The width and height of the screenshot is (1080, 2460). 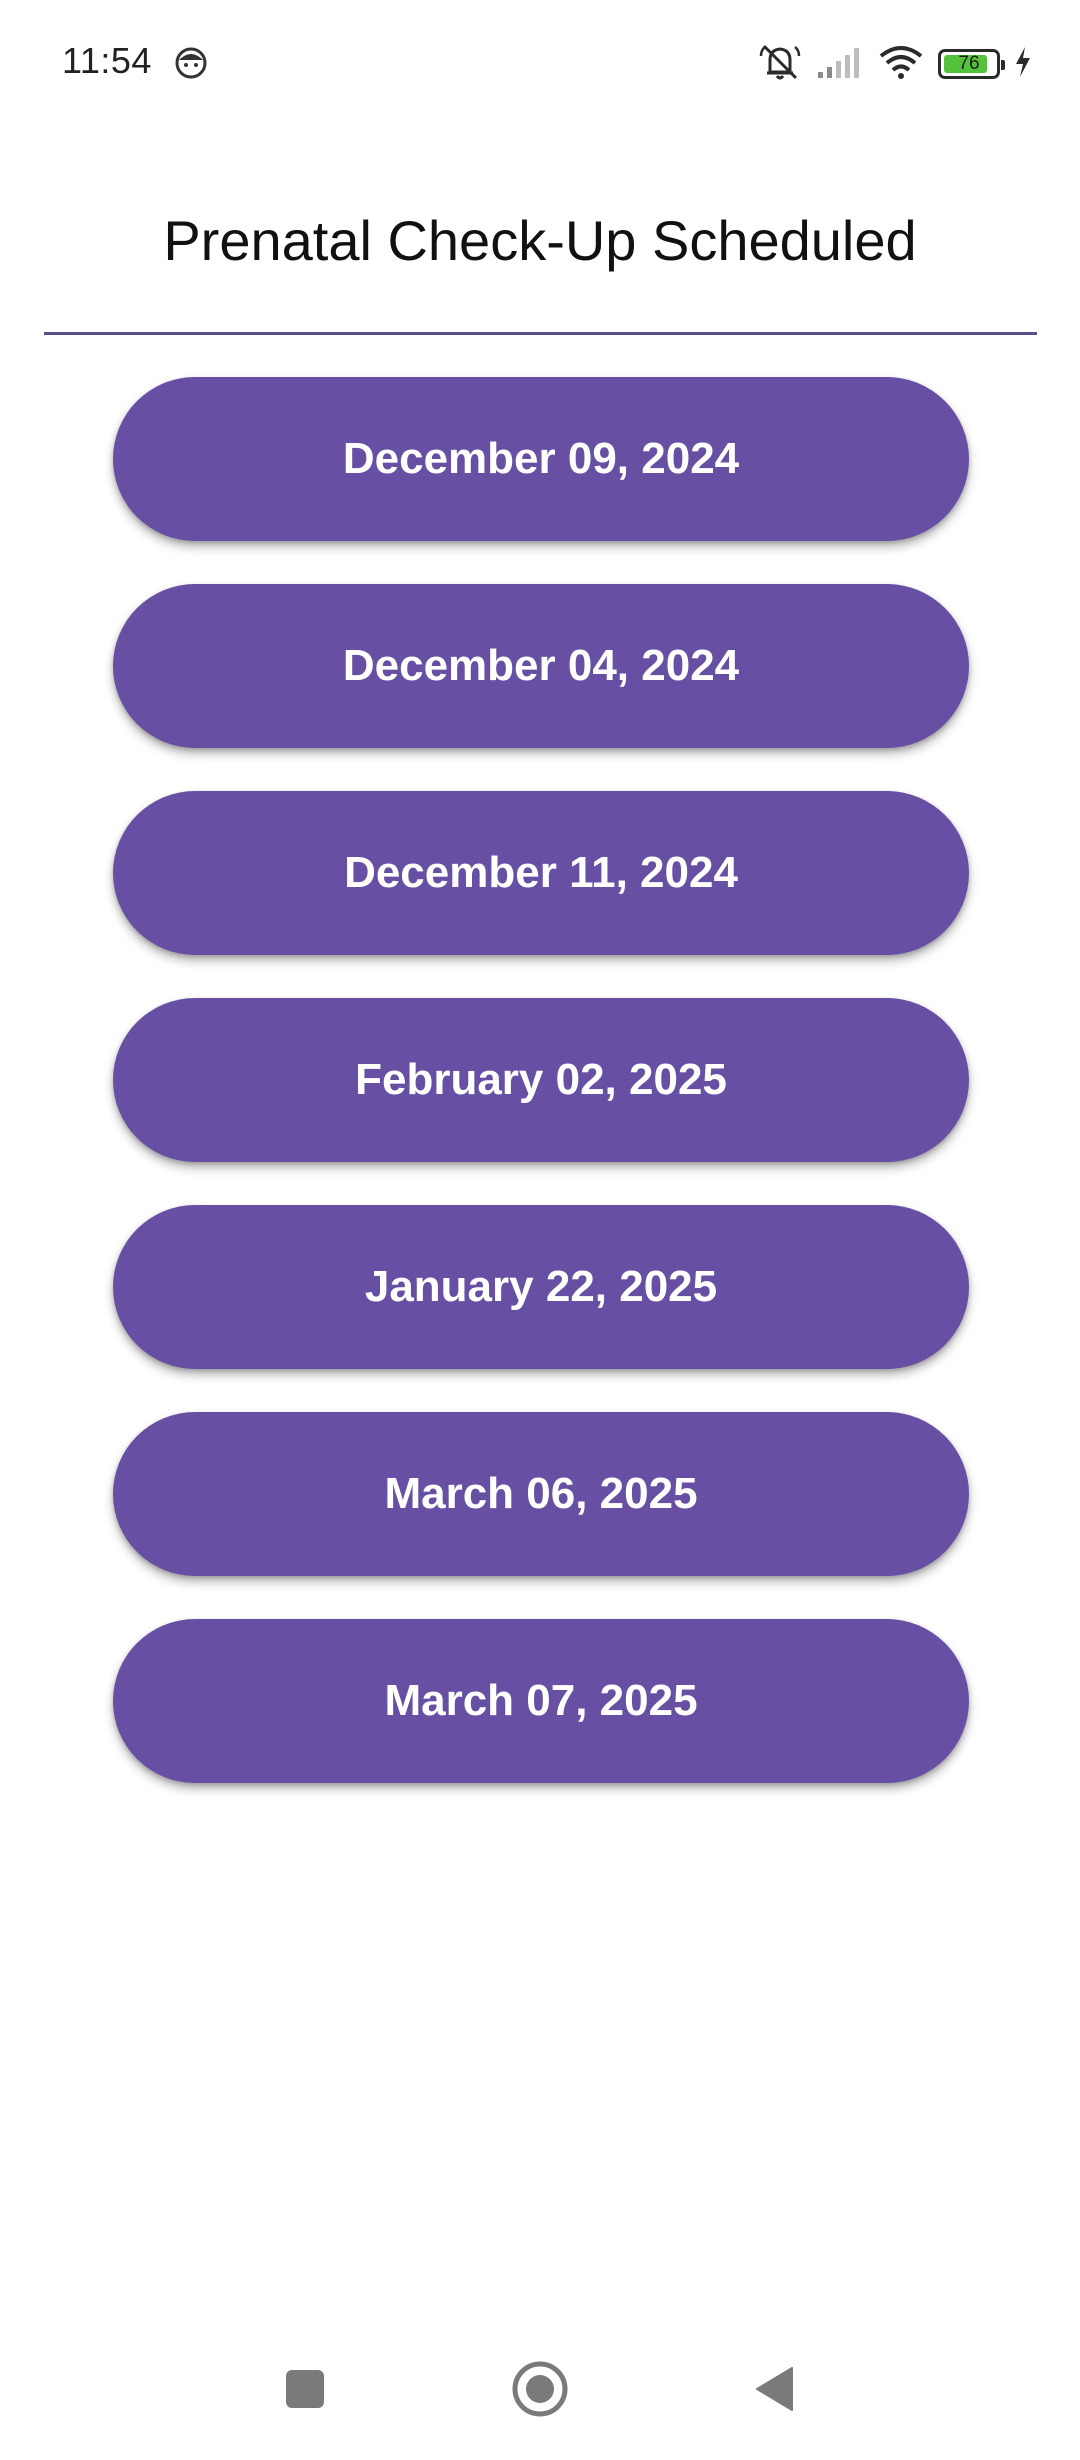 I want to click on system-nav-bar, so click(x=540, y=2395).